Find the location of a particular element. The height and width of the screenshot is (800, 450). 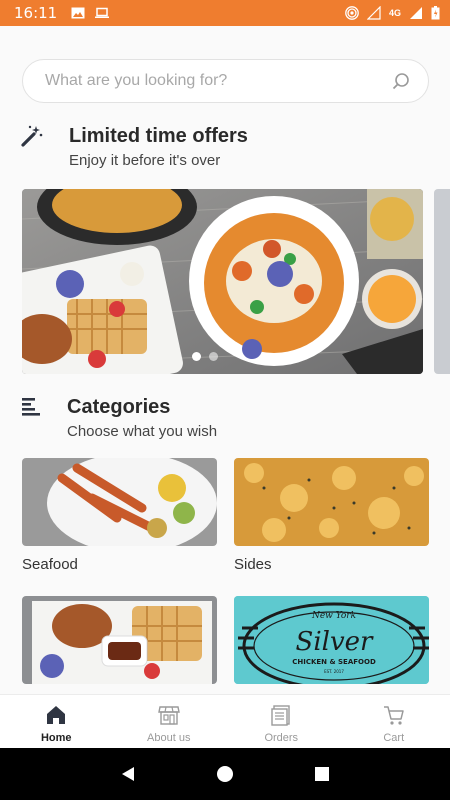

status-time: 16:11 is located at coordinates (36, 13).